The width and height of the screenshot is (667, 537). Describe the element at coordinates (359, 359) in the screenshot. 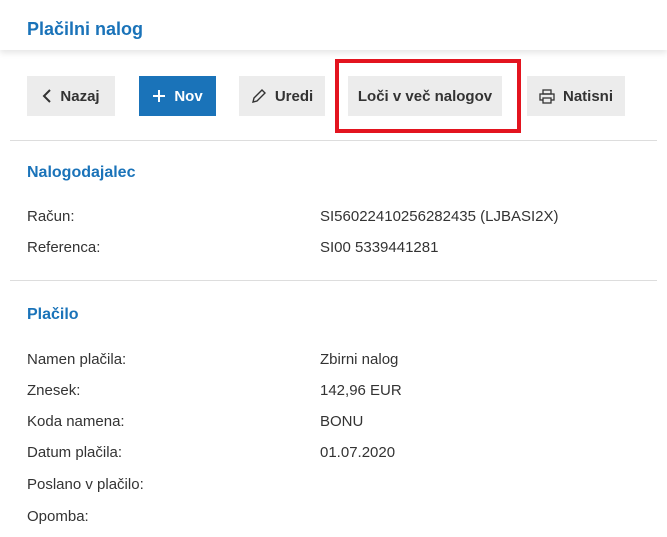

I see `field-value: Zbirni nalog` at that location.